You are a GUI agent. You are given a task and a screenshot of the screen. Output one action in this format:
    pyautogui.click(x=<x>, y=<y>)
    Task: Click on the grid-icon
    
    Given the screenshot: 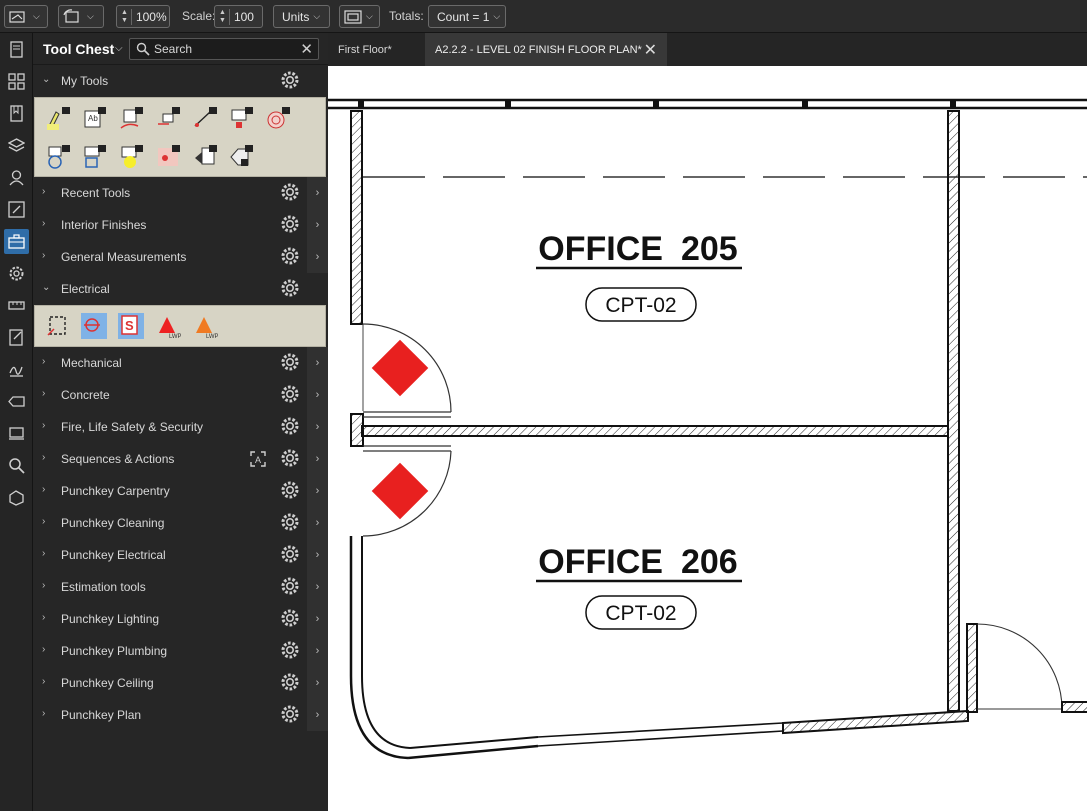 What is the action you would take?
    pyautogui.click(x=16, y=81)
    